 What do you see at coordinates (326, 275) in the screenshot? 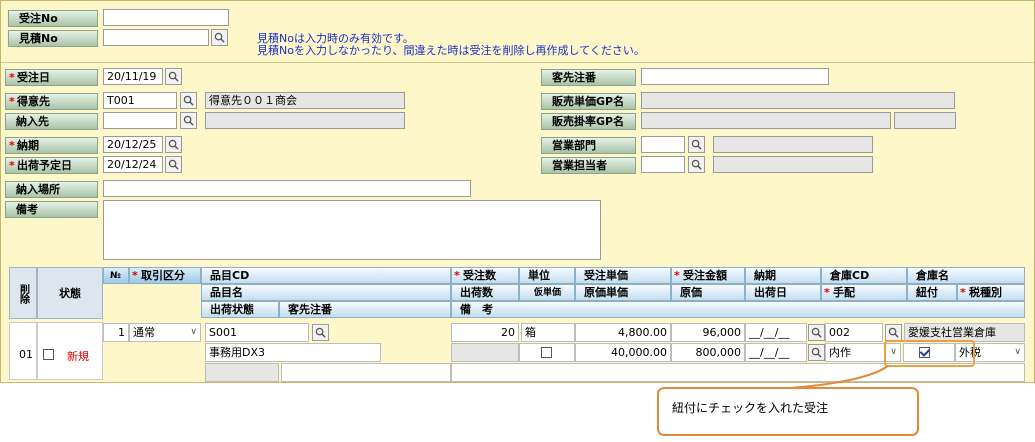
I see `item-cd-column-header: 品目CD` at bounding box center [326, 275].